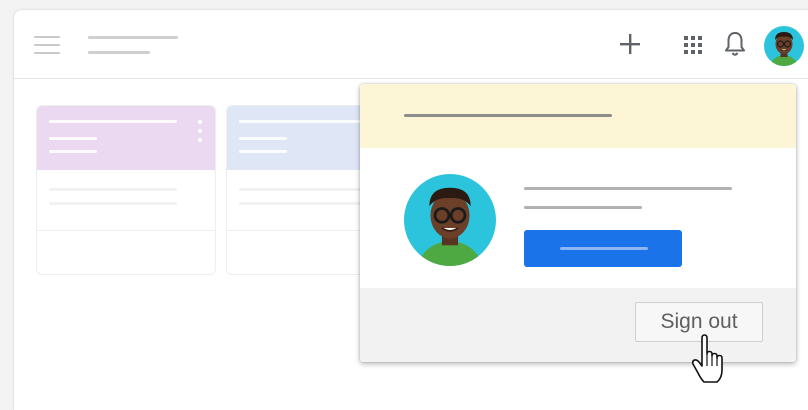 This screenshot has height=410, width=808. I want to click on hamburger-menu-icon, so click(47, 45).